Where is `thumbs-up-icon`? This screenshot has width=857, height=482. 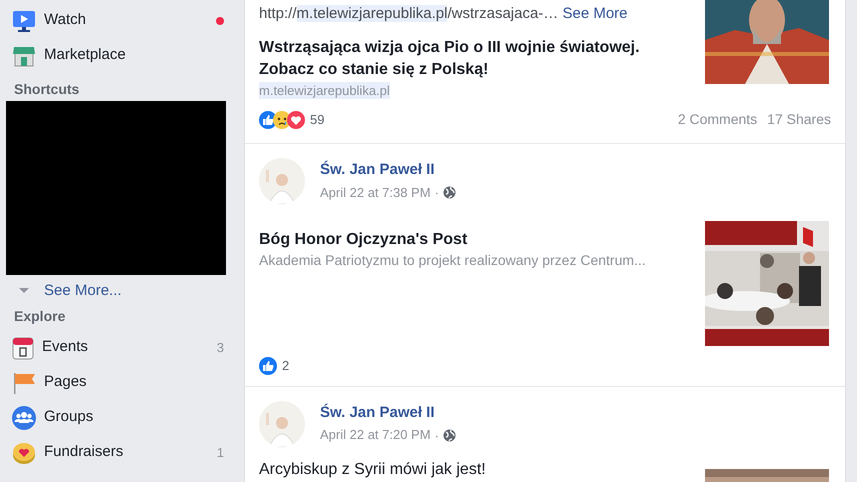
thumbs-up-icon is located at coordinates (268, 365).